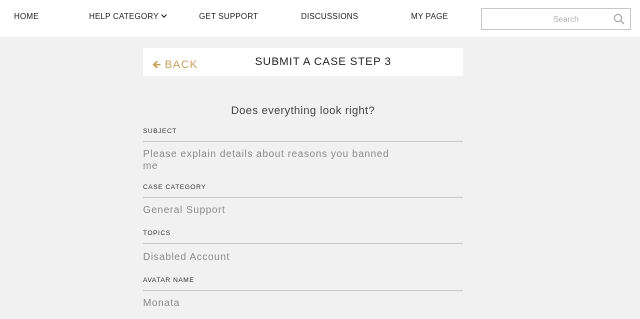 This screenshot has width=640, height=319. Describe the element at coordinates (619, 19) in the screenshot. I see `search-icon` at that location.